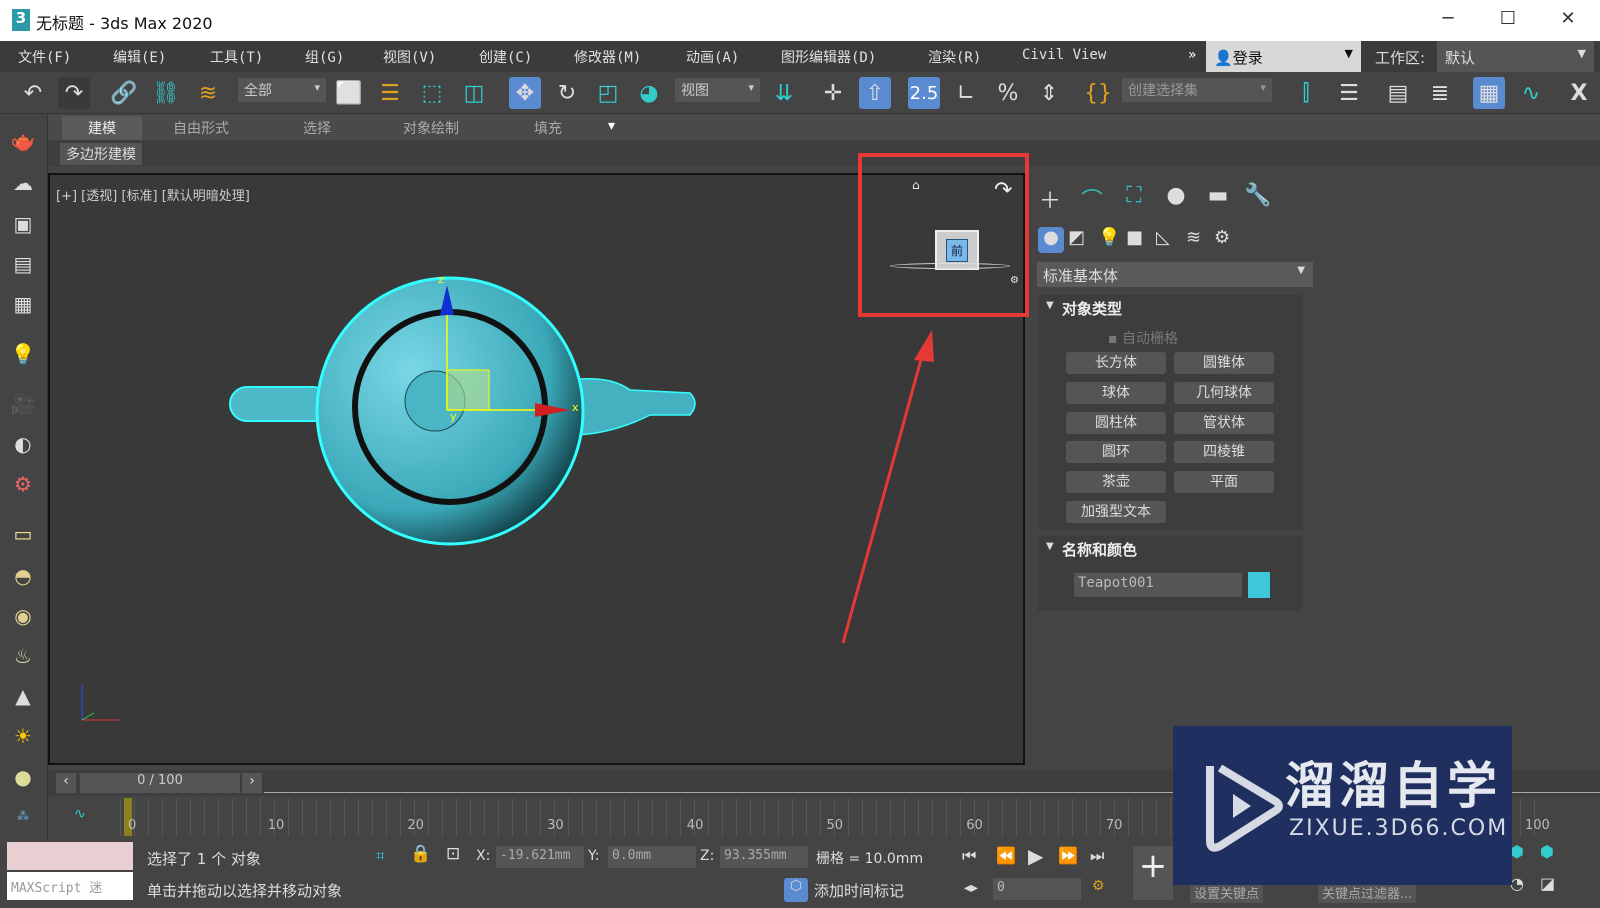  Describe the element at coordinates (611, 126) in the screenshot. I see `ribbon-options-icon: ▾` at that location.